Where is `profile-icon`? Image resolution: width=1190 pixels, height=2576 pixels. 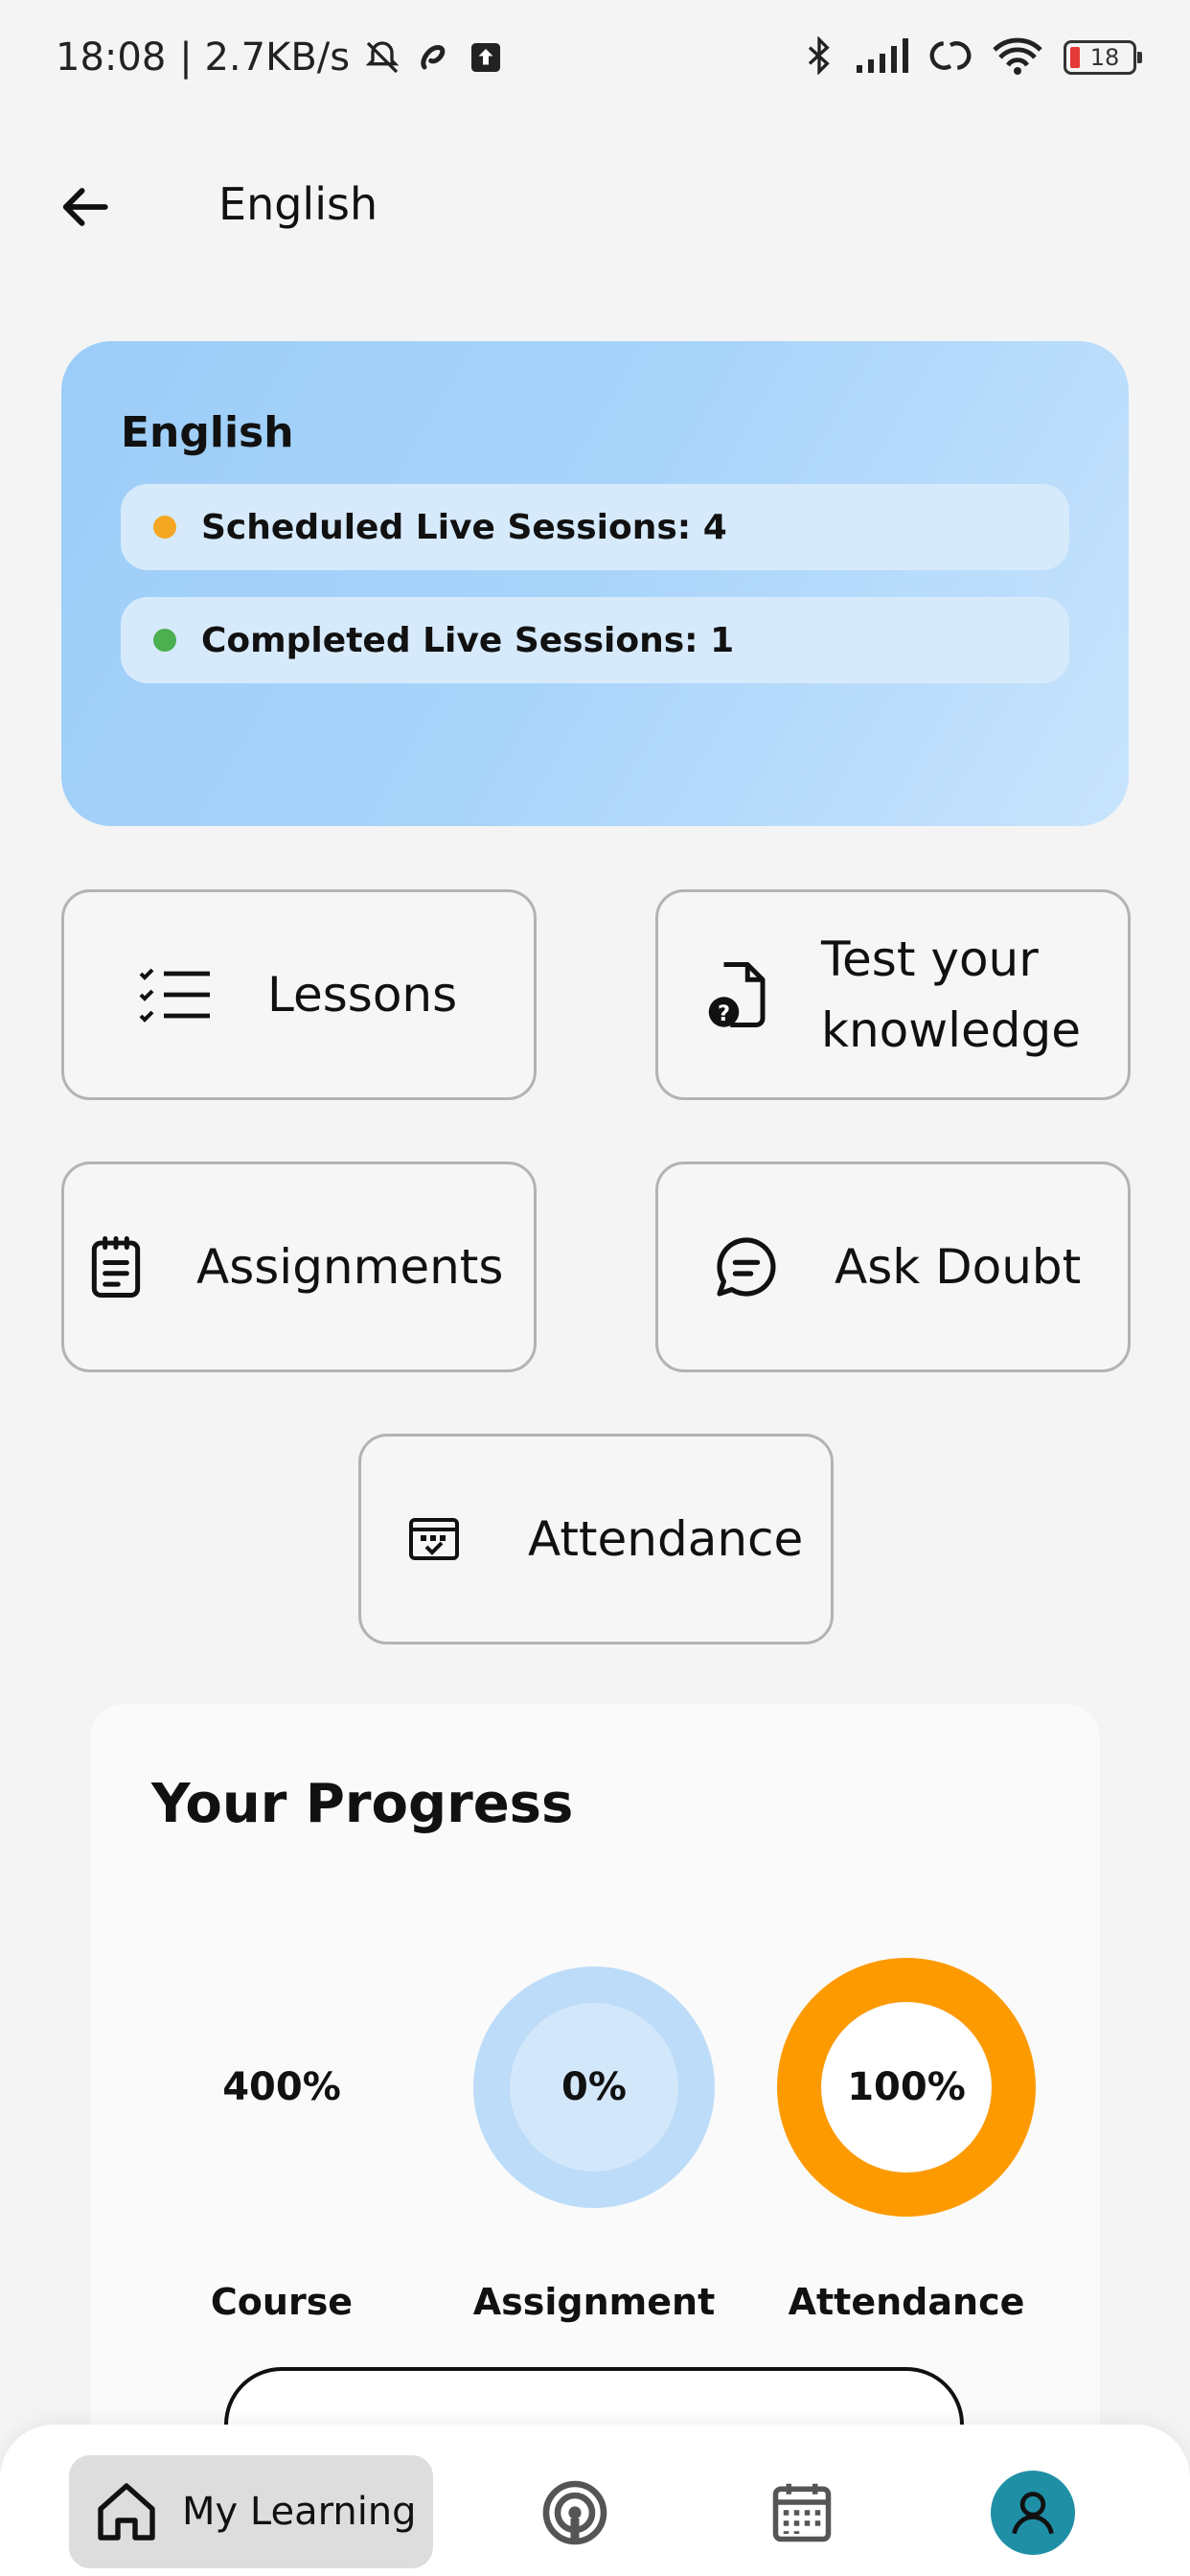
profile-icon is located at coordinates (1033, 2513).